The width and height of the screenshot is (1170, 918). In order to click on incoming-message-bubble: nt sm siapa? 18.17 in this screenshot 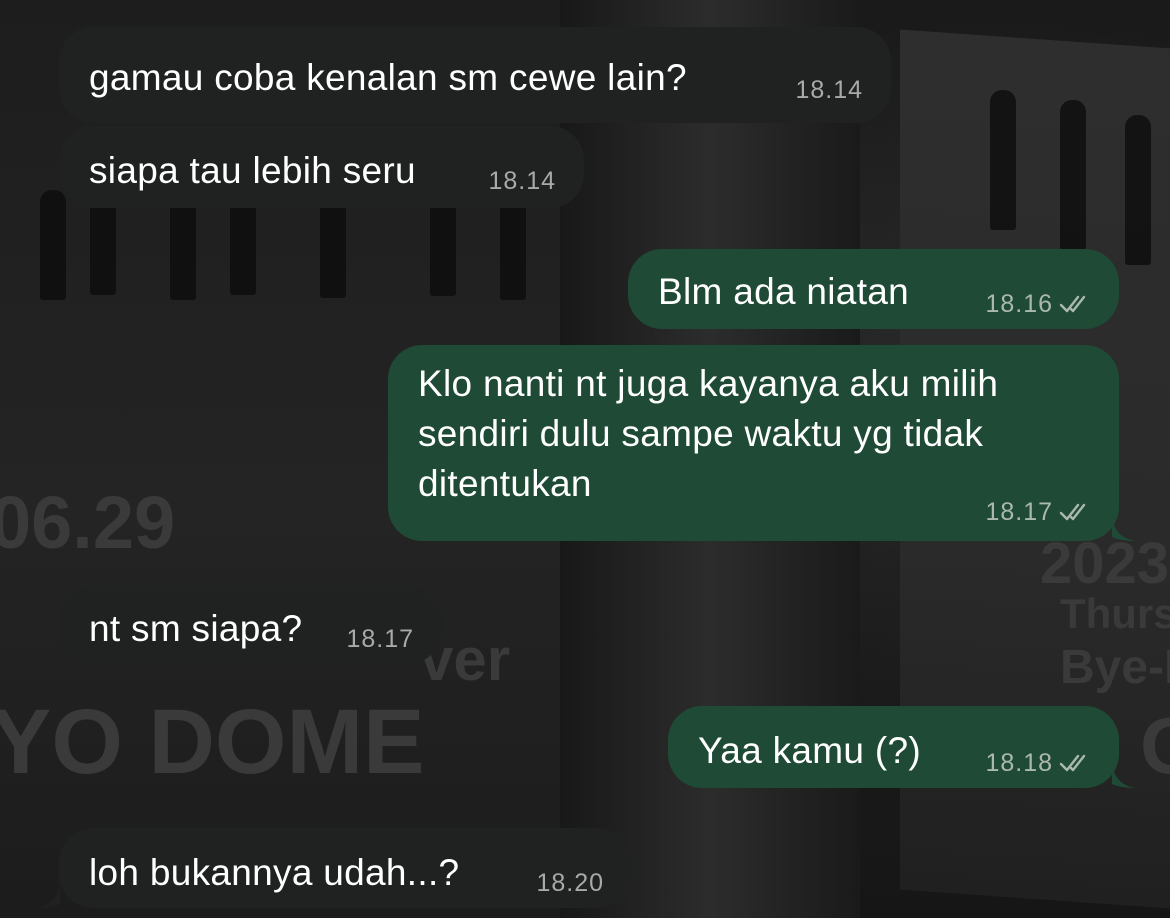, I will do `click(250, 625)`.